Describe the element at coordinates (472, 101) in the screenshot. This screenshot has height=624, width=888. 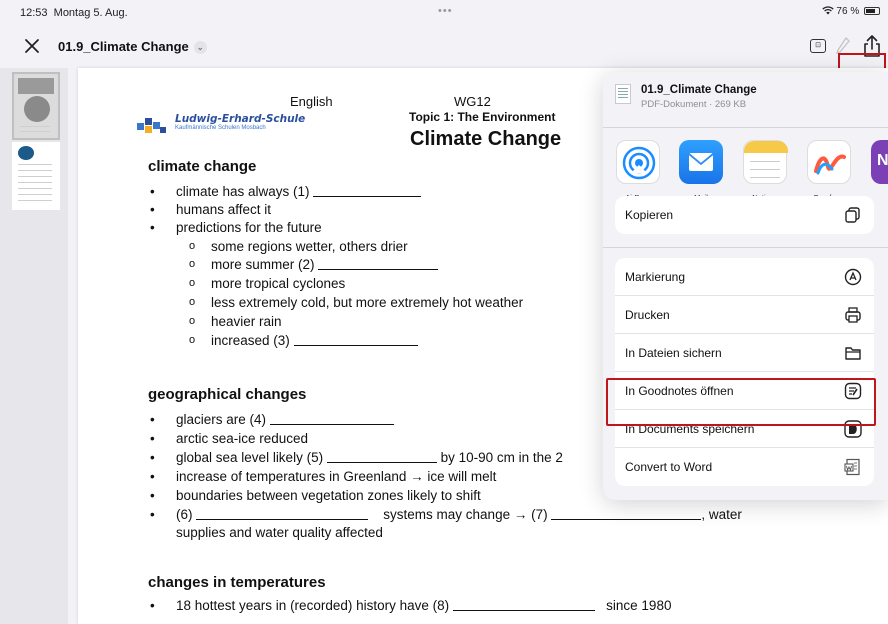
I see `class-label: WG12` at that location.